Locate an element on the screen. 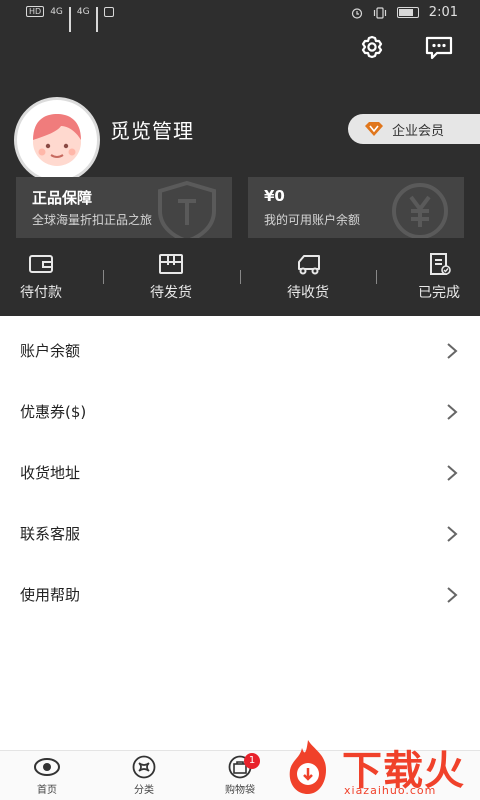  truck-icon is located at coordinates (309, 265).